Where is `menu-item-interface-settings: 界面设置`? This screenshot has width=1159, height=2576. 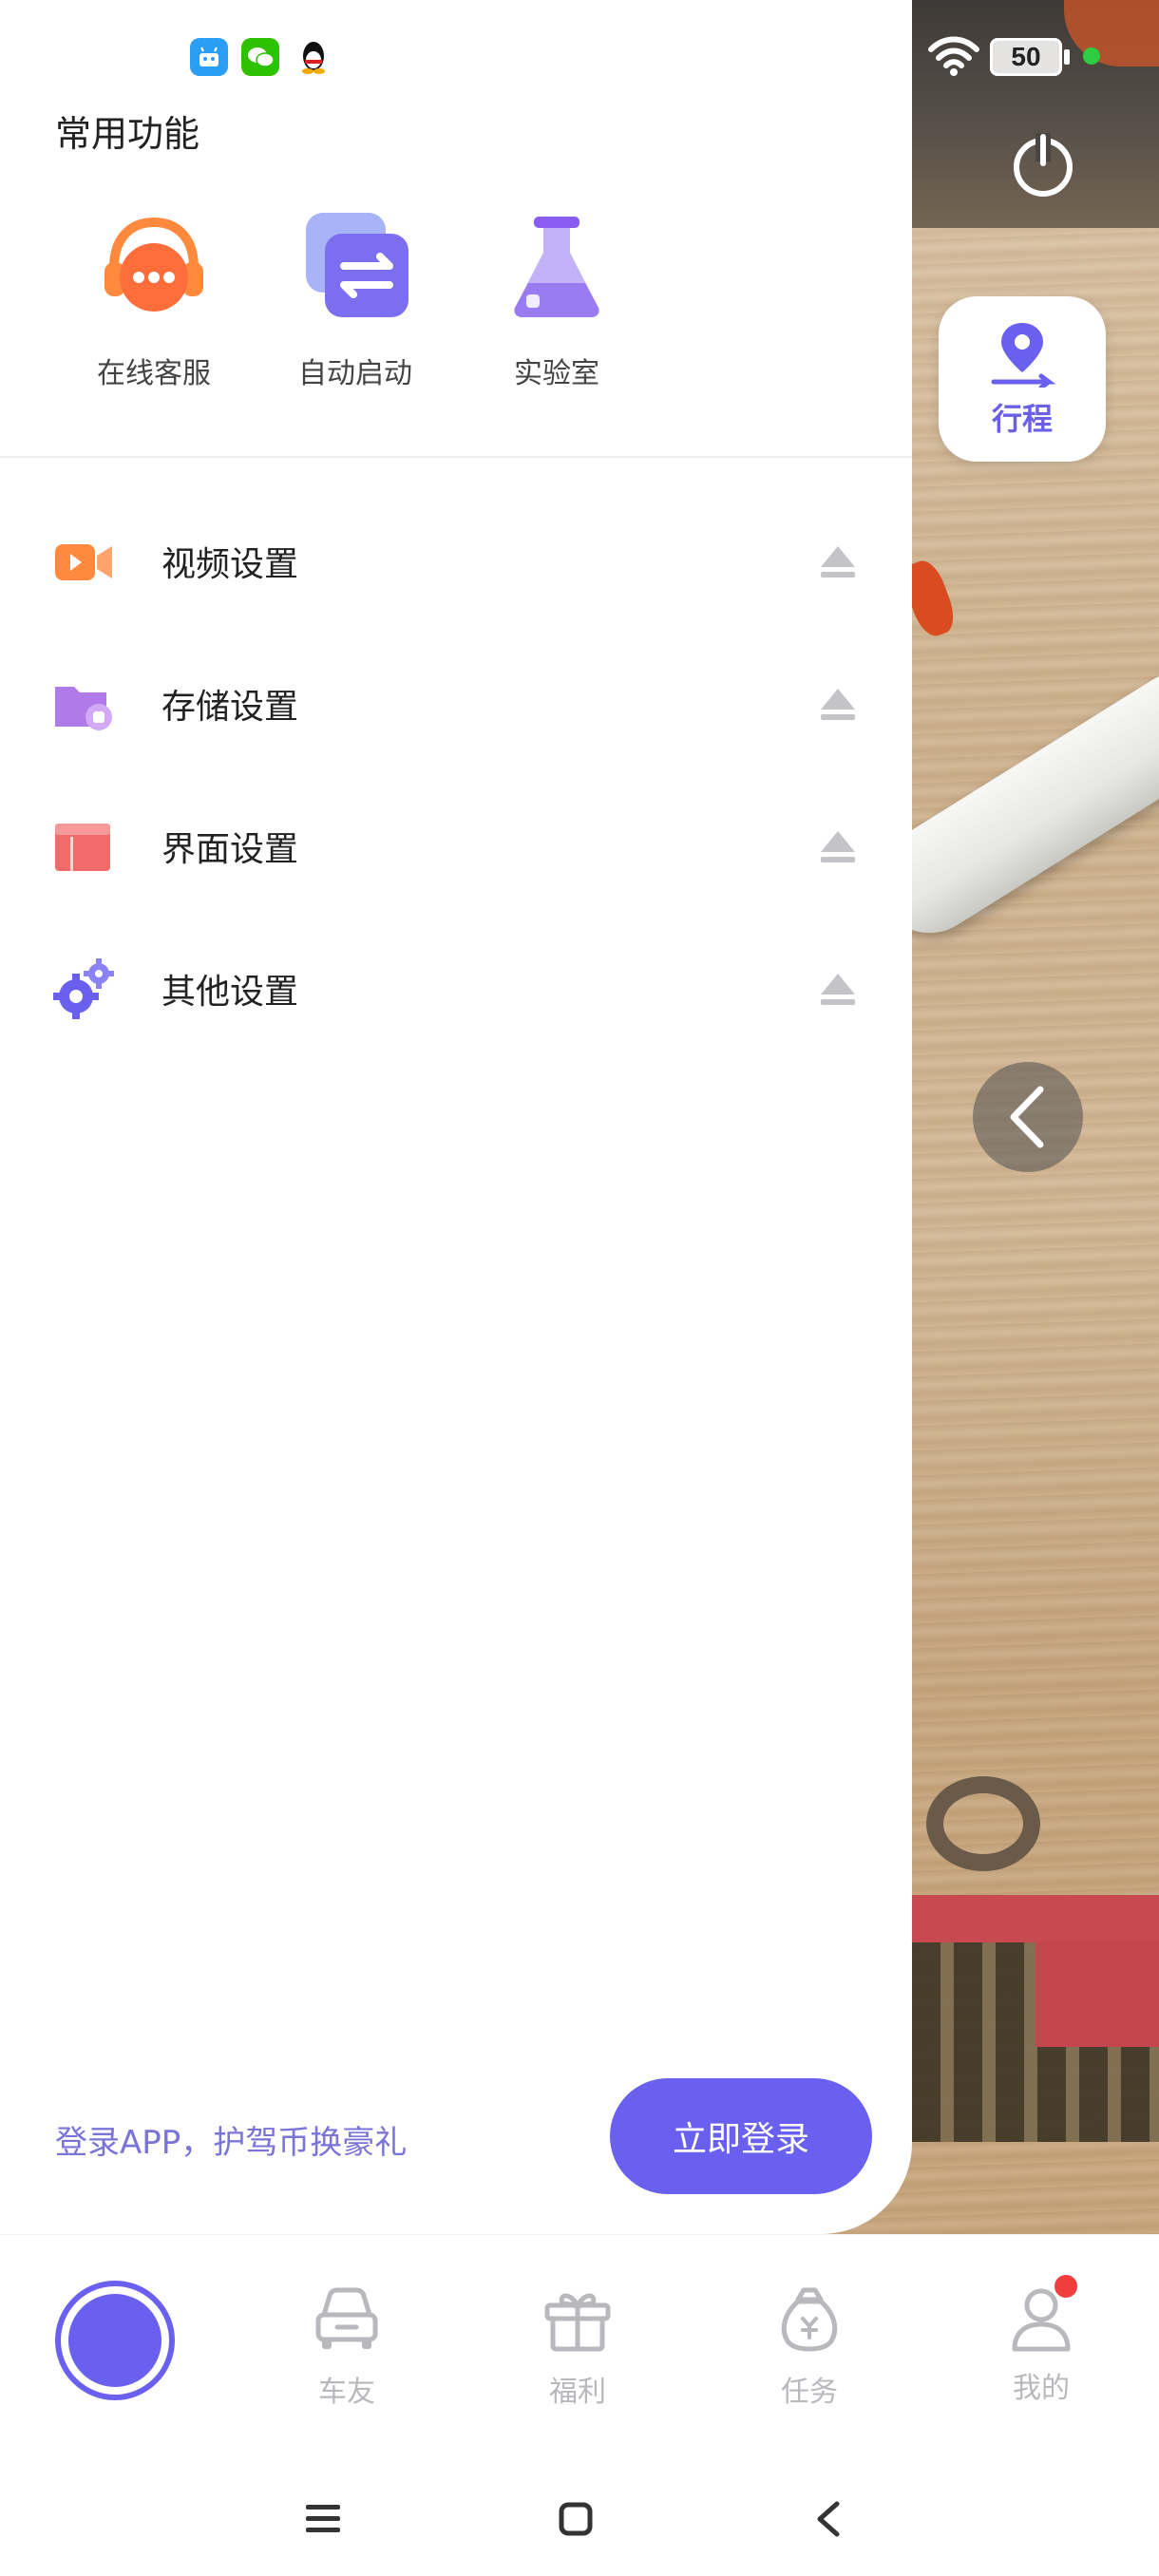 menu-item-interface-settings: 界面设置 is located at coordinates (456, 846).